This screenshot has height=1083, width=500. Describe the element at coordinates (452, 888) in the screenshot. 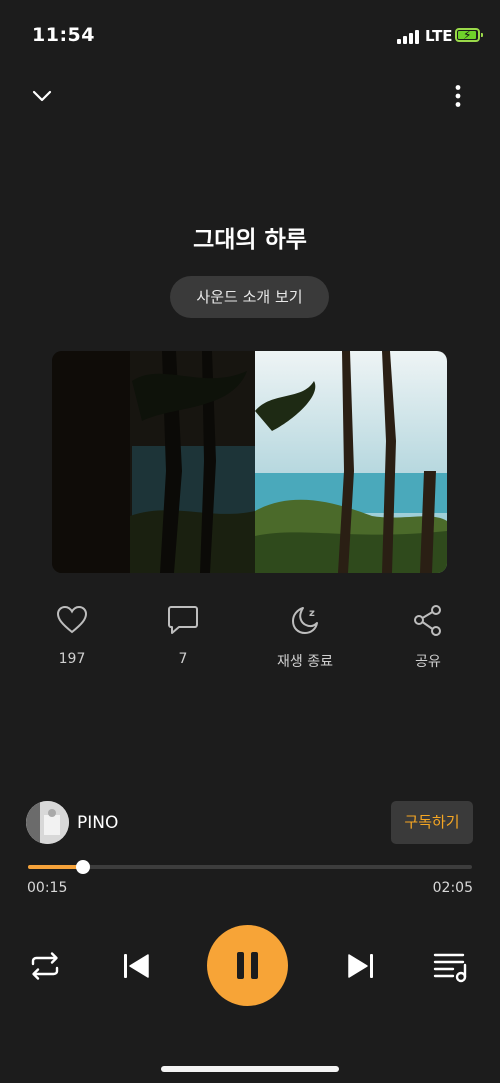

I see `total-duration: 02:05` at that location.